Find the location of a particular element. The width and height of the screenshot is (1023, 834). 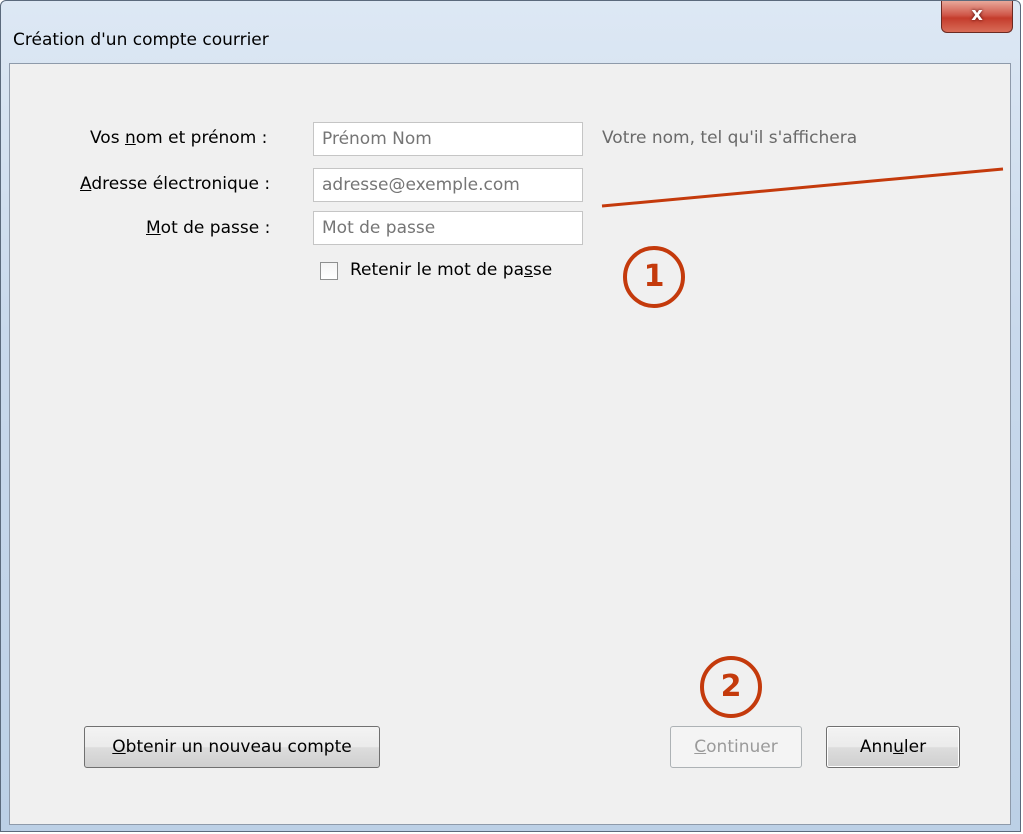

annotation-line is located at coordinates (802, 187).